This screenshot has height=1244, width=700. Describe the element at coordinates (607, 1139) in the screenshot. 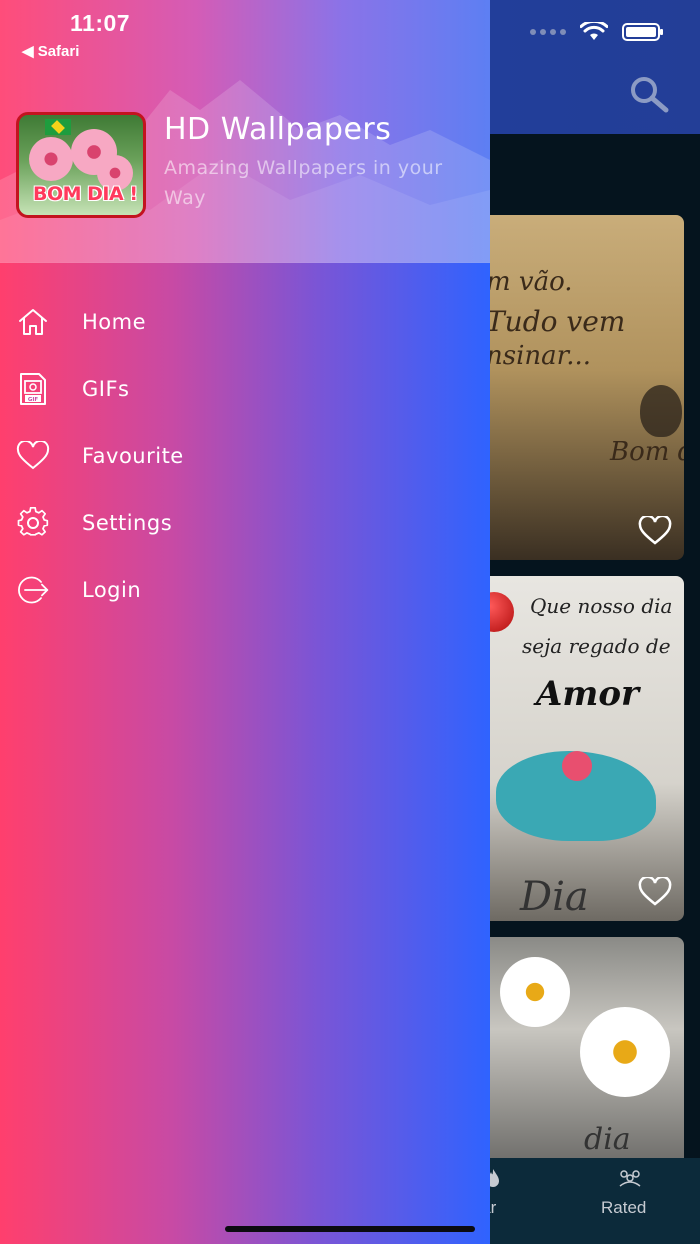

I see `card-text: dia` at that location.